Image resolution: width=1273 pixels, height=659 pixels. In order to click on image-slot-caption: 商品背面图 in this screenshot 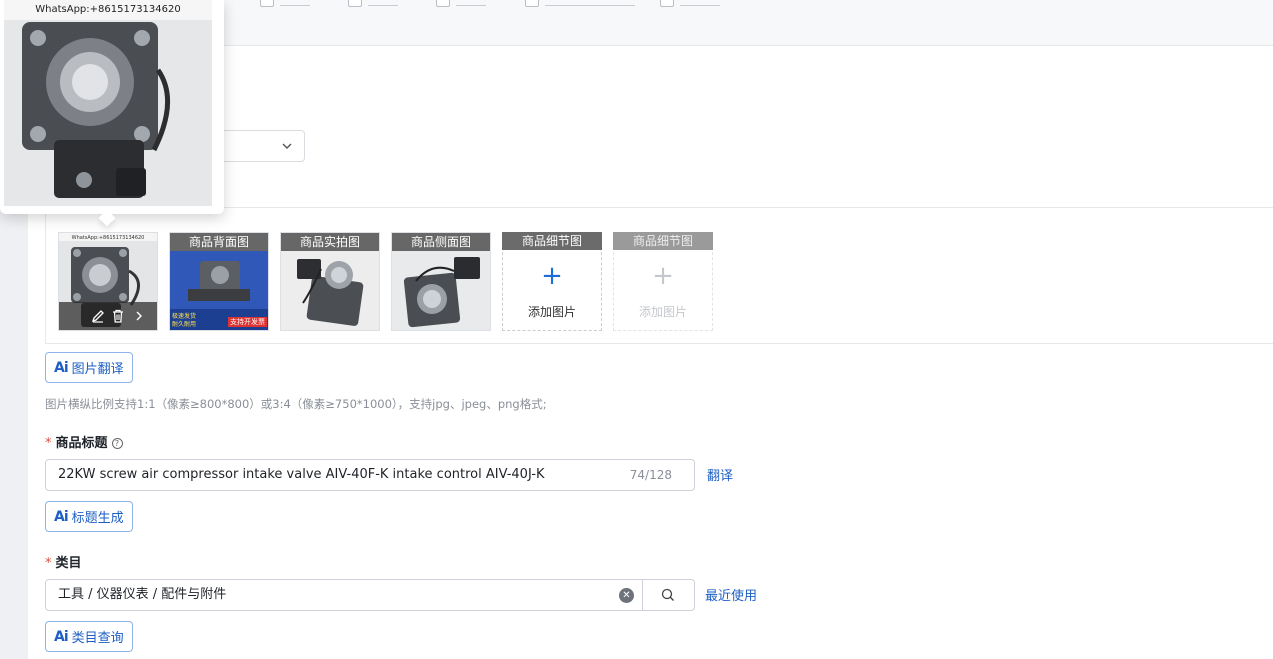, I will do `click(219, 242)`.